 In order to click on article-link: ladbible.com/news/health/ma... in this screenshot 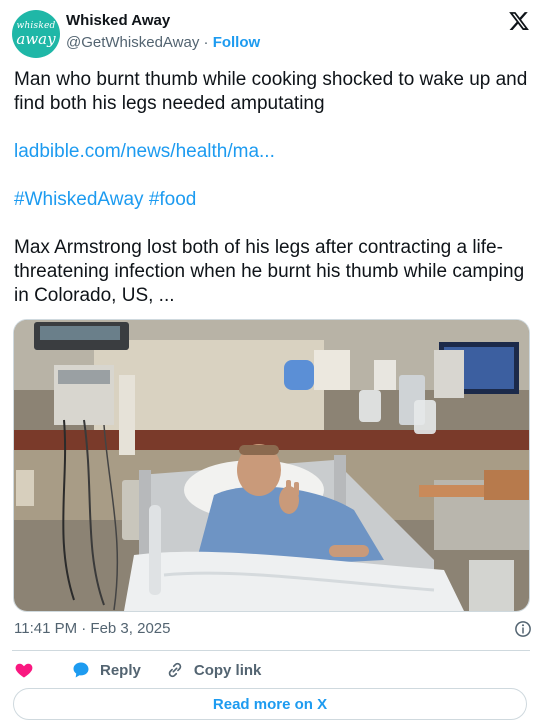, I will do `click(144, 151)`.